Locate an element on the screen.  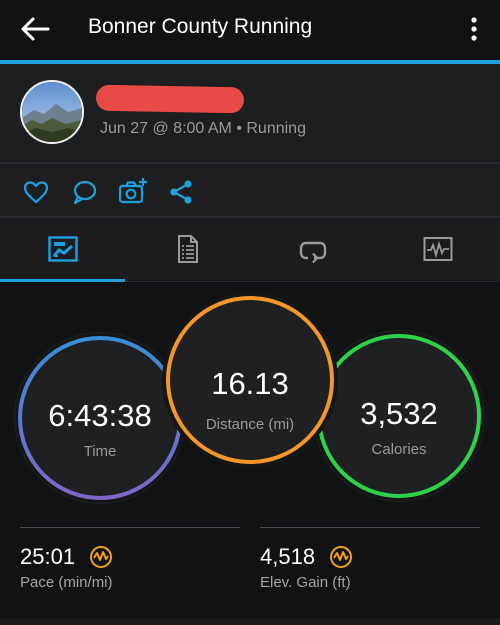
camera-add-icon is located at coordinates (133, 191).